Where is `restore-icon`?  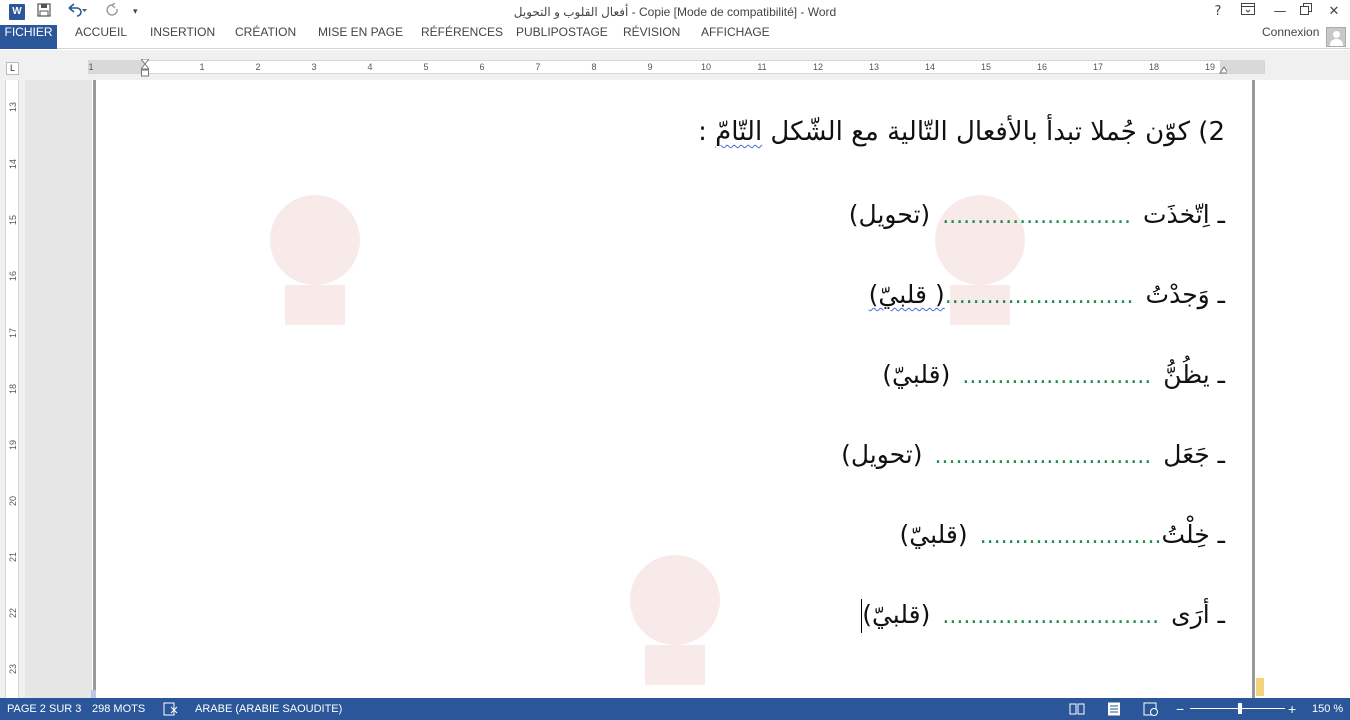
restore-icon is located at coordinates (1306, 12).